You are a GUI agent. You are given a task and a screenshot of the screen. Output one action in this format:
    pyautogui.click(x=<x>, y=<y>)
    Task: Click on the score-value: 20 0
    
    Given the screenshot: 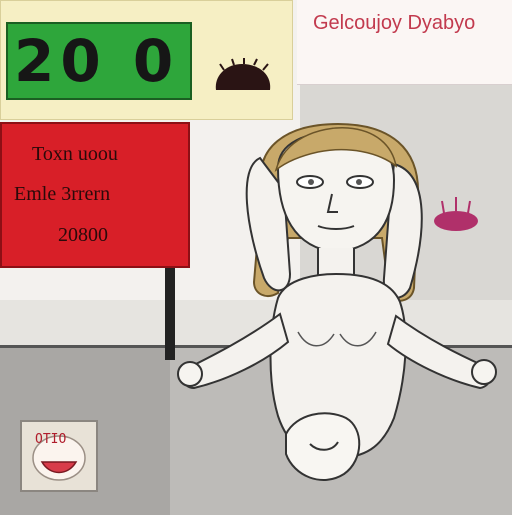 What is the action you would take?
    pyautogui.click(x=97, y=61)
    